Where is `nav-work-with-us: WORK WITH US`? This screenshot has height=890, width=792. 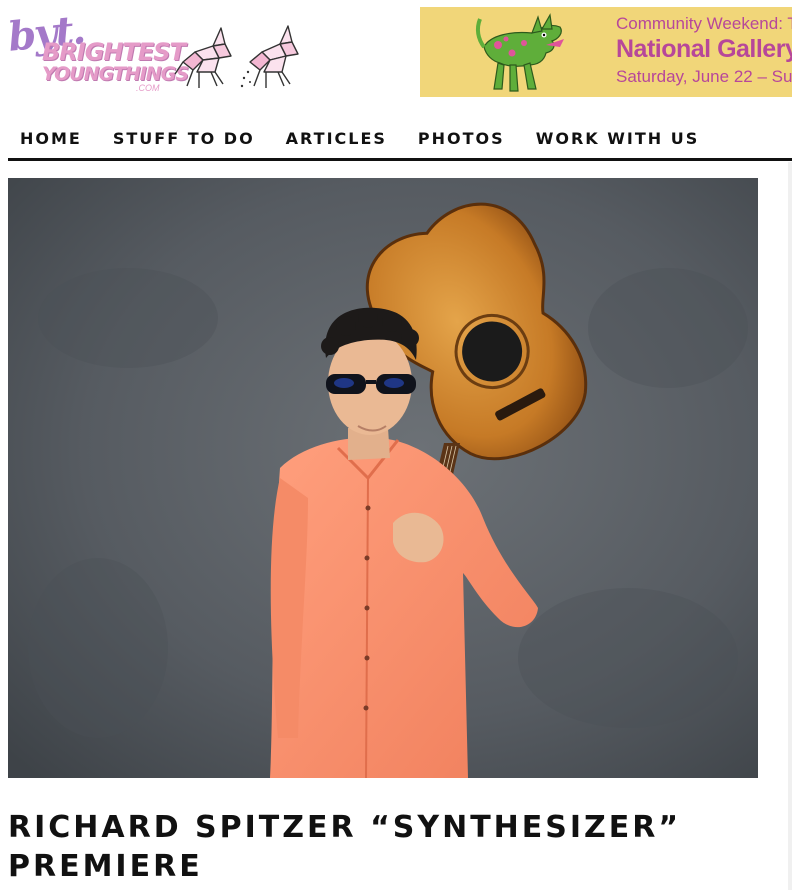
nav-work-with-us: WORK WITH US is located at coordinates (618, 138).